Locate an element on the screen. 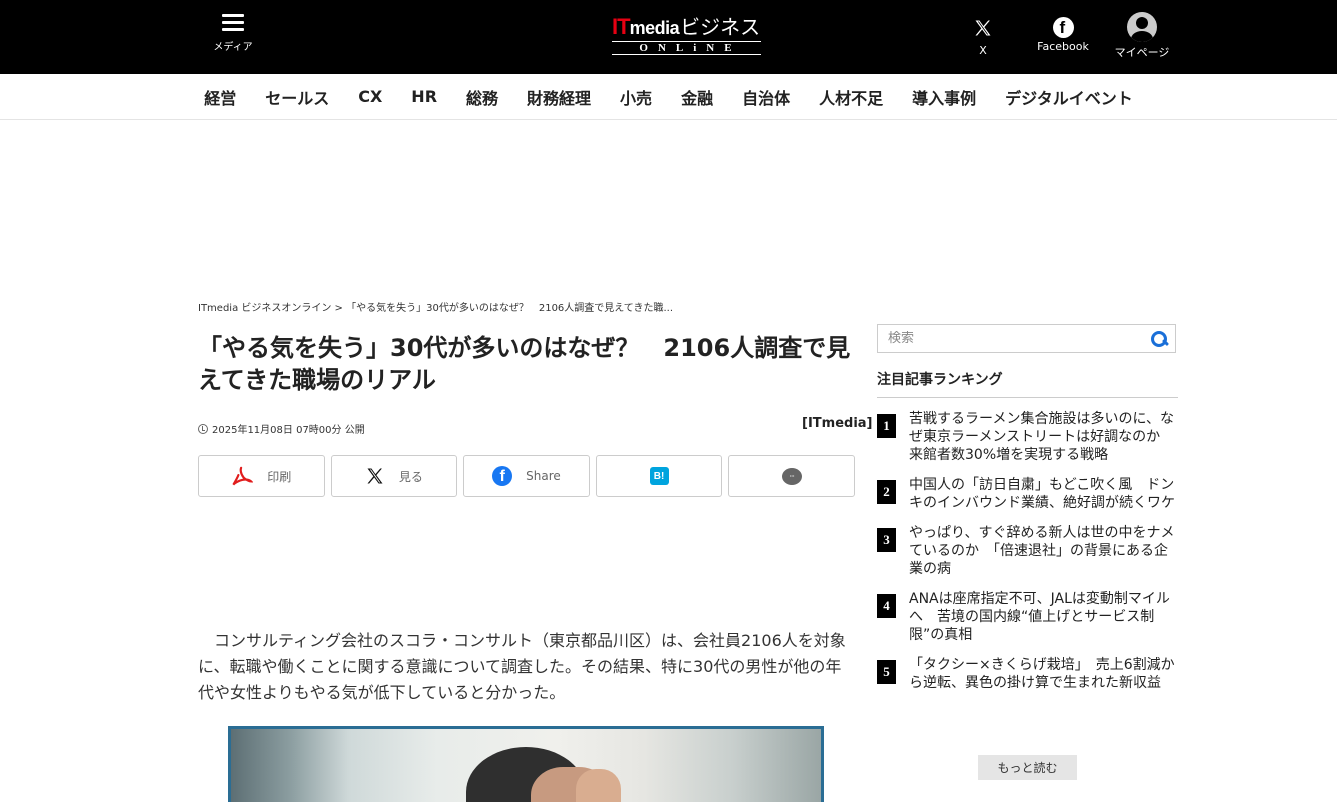 This screenshot has height=802, width=1337. article-title: 「やる気を失う」30代が多いのはなぜ？ 2106人調査で見えてきた職場のリアル is located at coordinates (524, 364).